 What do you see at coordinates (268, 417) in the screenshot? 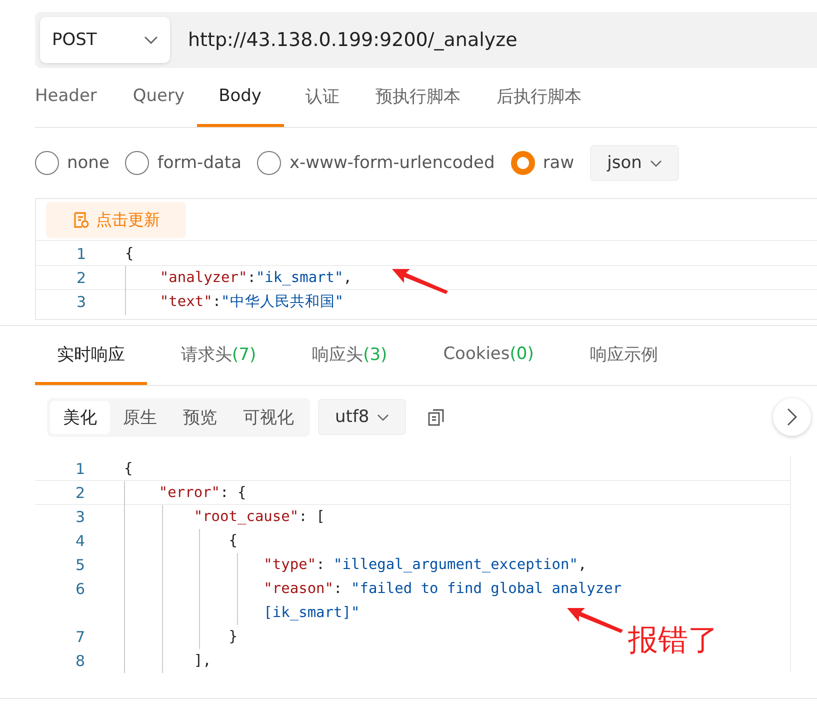
I see `view-mode-button: 可视化` at bounding box center [268, 417].